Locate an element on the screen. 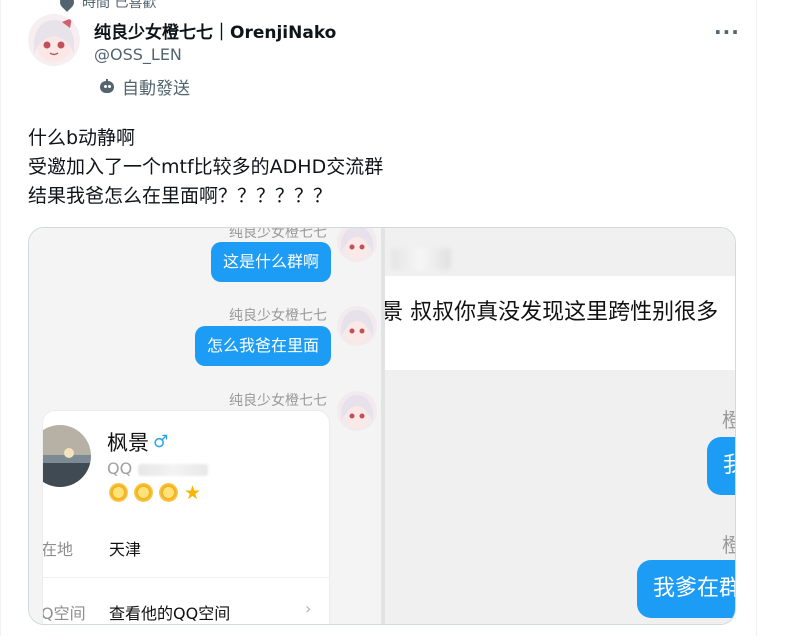  chevron-right-icon: › is located at coordinates (308, 608).